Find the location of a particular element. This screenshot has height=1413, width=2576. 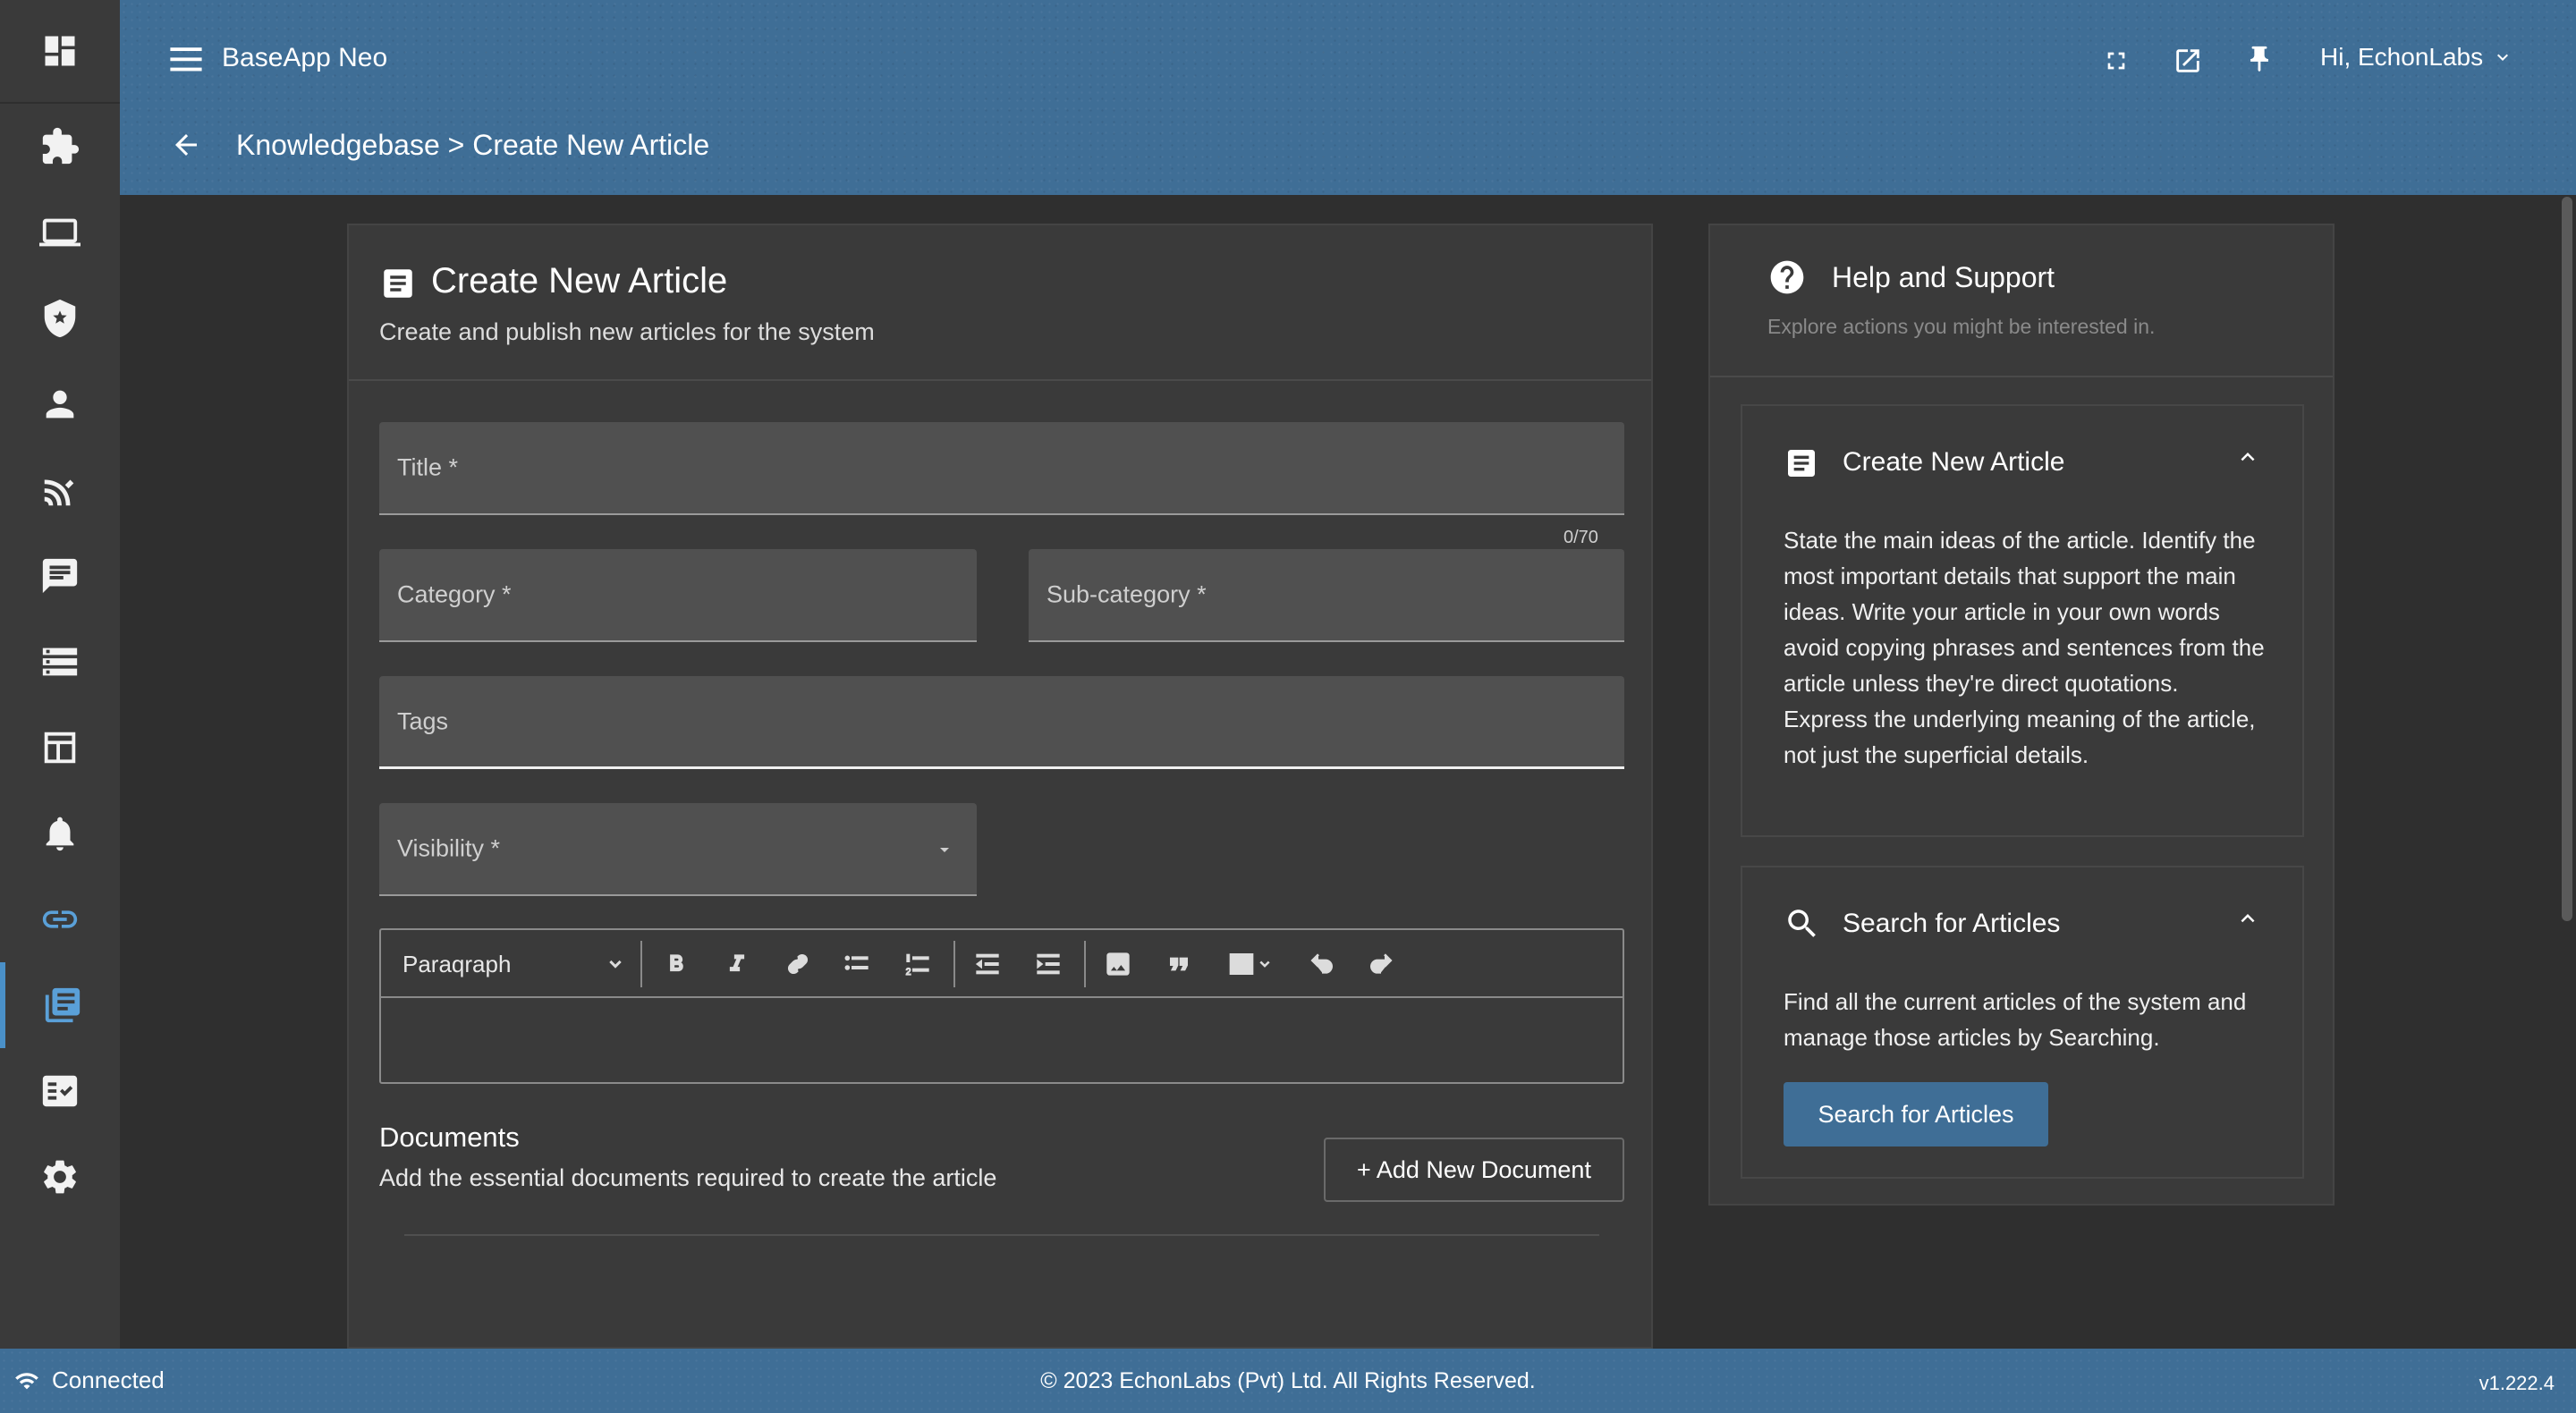

sidebar-item-connections is located at coordinates (60, 490).